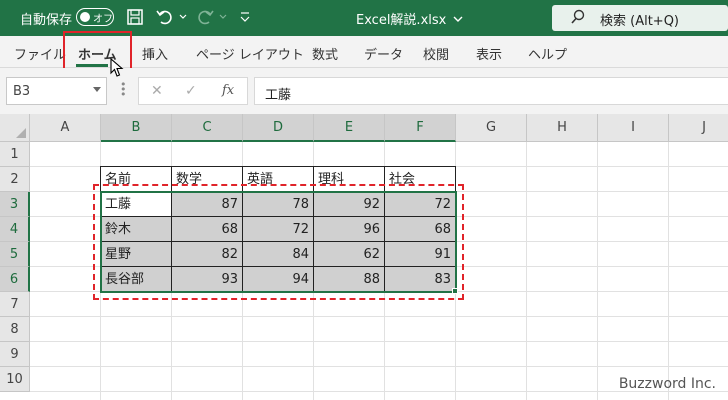 The height and width of the screenshot is (400, 728). What do you see at coordinates (15, 379) in the screenshot?
I see `row-header-10: 10` at bounding box center [15, 379].